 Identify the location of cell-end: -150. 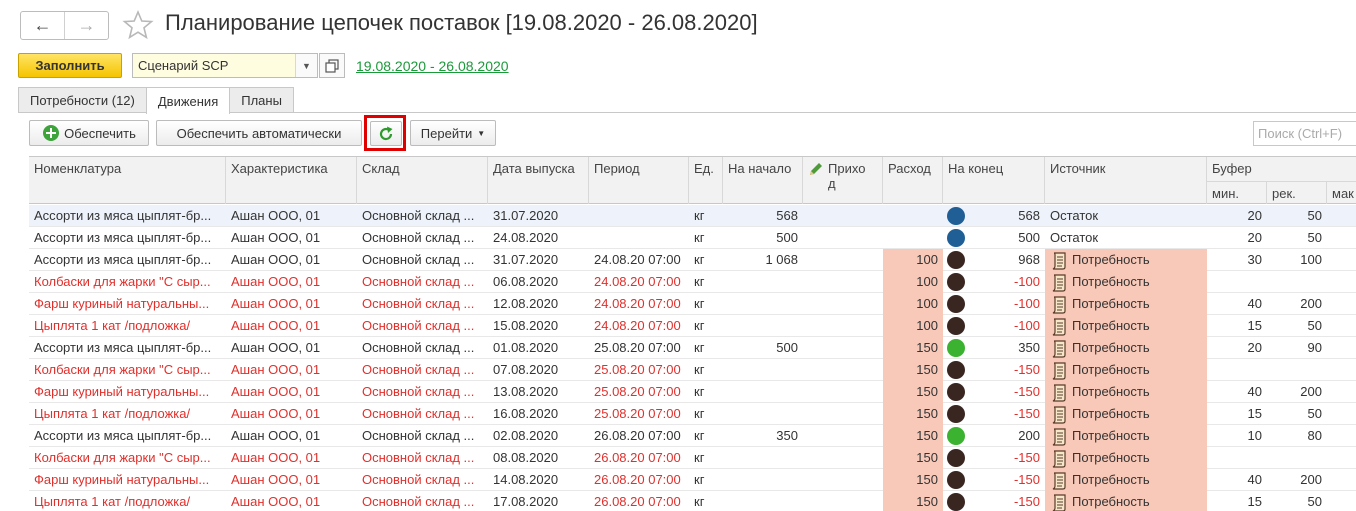
(994, 414).